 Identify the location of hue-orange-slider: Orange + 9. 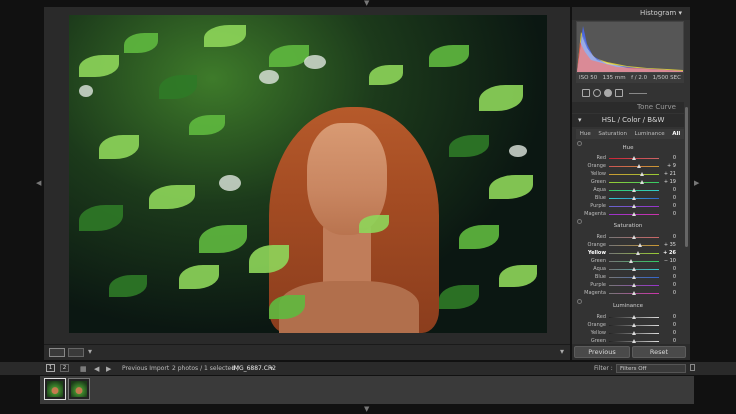
(628, 166).